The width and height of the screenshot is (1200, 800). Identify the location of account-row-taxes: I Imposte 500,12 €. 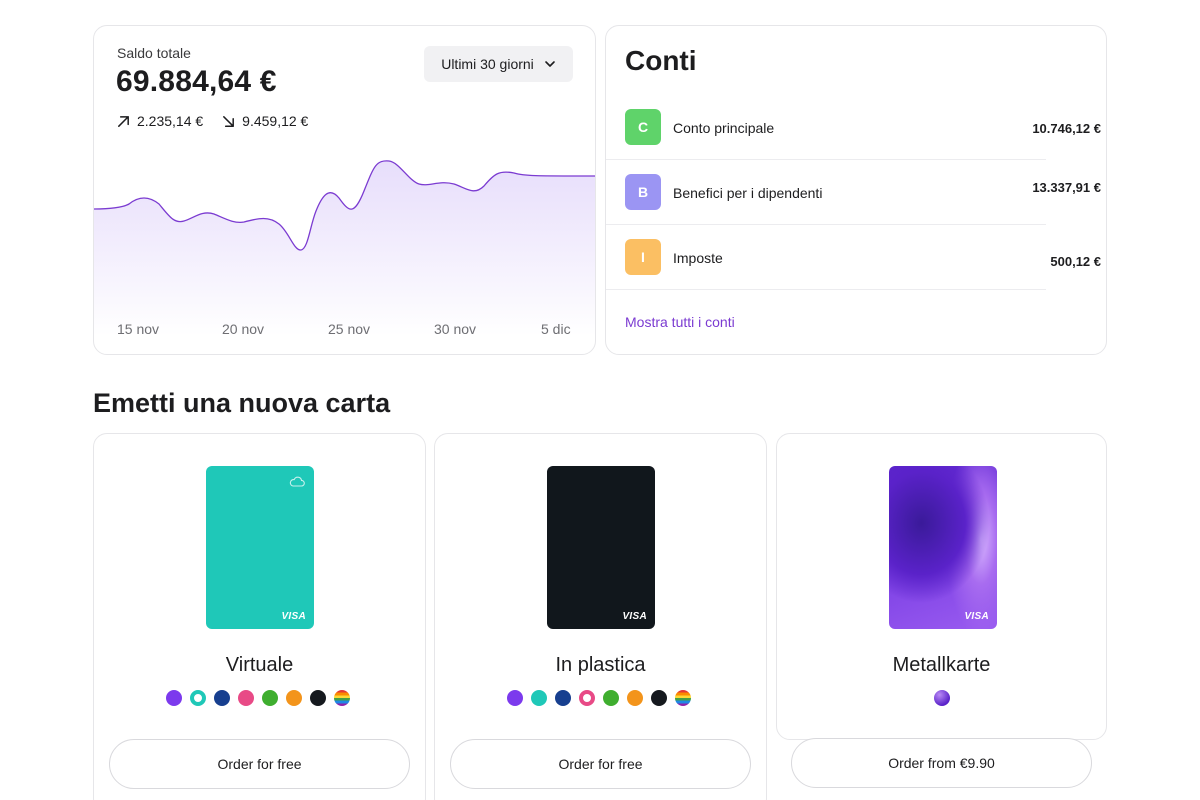
(853, 257).